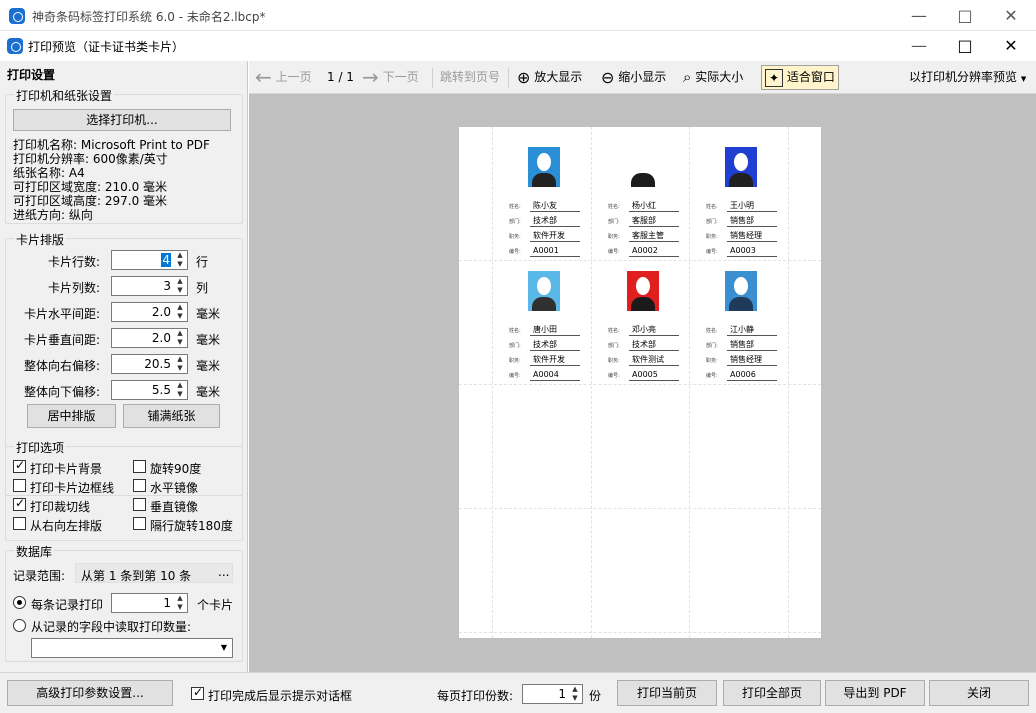  I want to click on v-spacing-stepper: 2.0 ▲ ▼, so click(149, 338).